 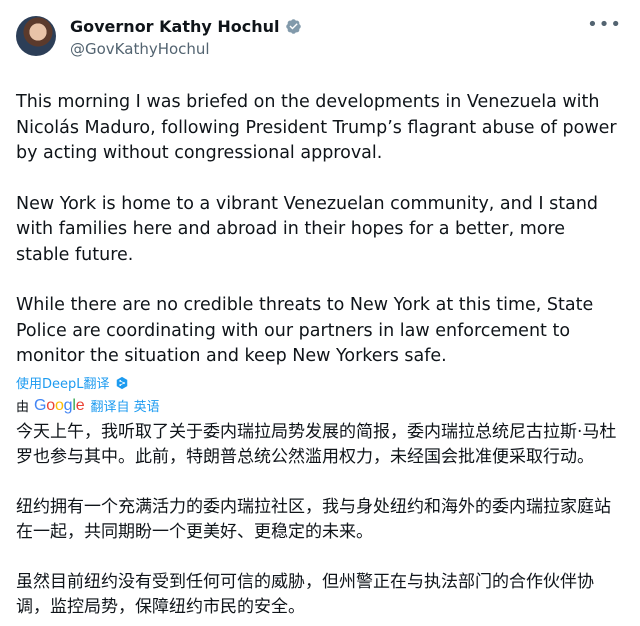 What do you see at coordinates (23, 407) in the screenshot?
I see `by-label: 由` at bounding box center [23, 407].